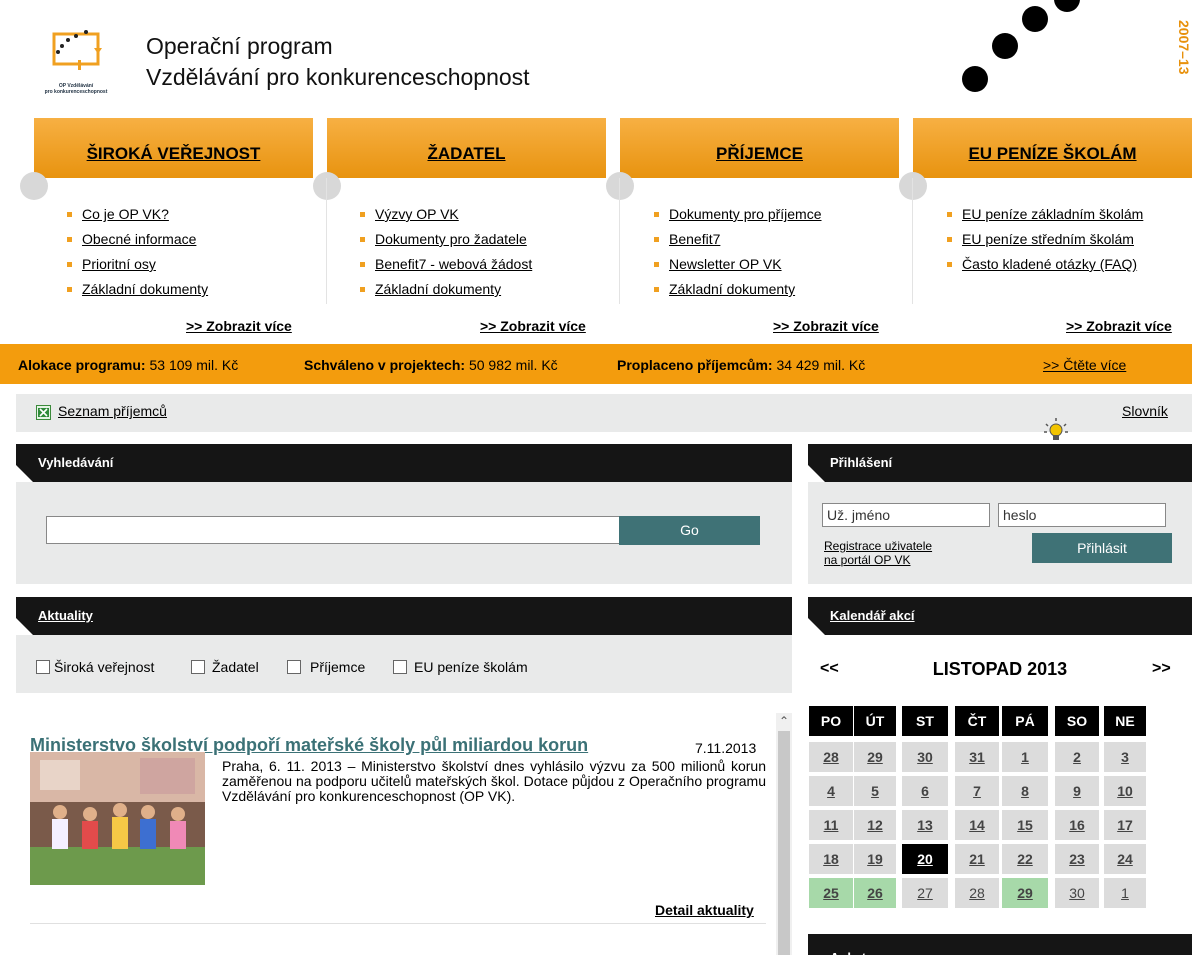 Image resolution: width=1192 pixels, height=965 pixels. What do you see at coordinates (1125, 757) in the screenshot?
I see `calendar-day: 3` at bounding box center [1125, 757].